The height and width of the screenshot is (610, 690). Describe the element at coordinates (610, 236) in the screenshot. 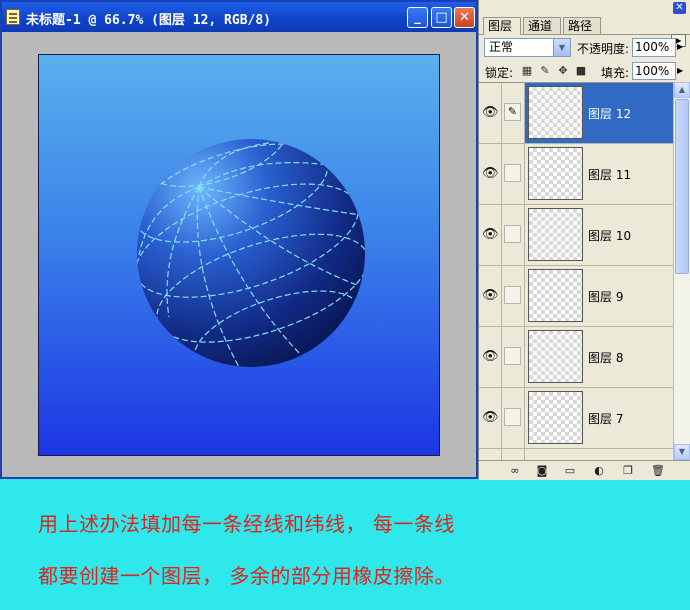

I see `layer-name: 图层 10` at that location.